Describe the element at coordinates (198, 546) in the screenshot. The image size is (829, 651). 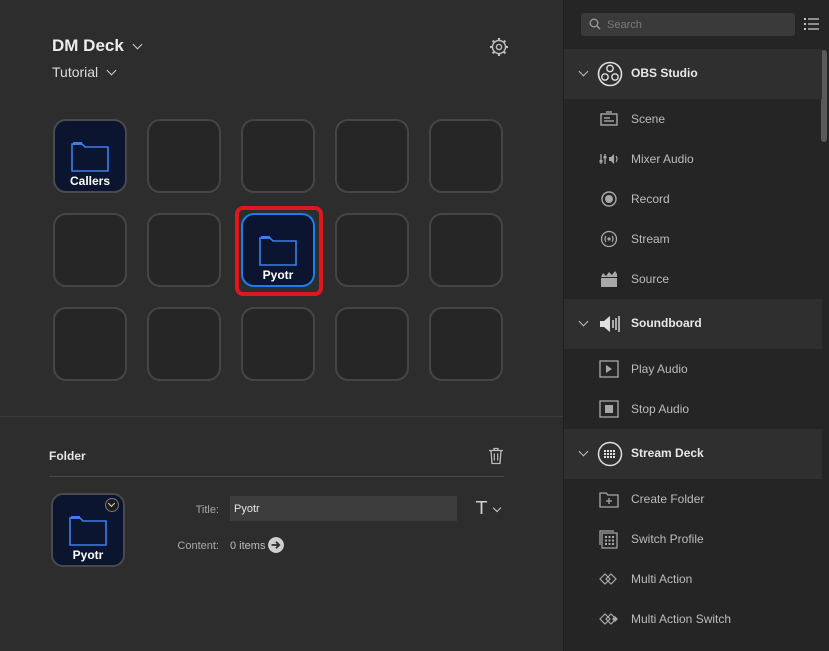
I see `content-label: Content:` at that location.